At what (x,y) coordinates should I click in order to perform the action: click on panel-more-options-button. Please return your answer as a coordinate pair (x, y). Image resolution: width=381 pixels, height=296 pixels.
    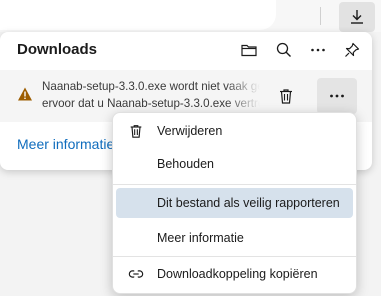
    Looking at the image, I should click on (318, 50).